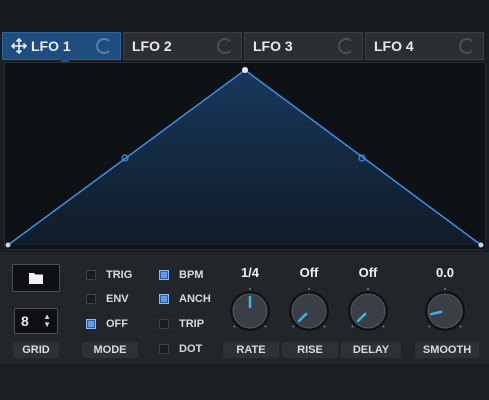 This screenshot has height=400, width=489. I want to click on up-down-arrows-icon: ▲ ▼, so click(47, 321).